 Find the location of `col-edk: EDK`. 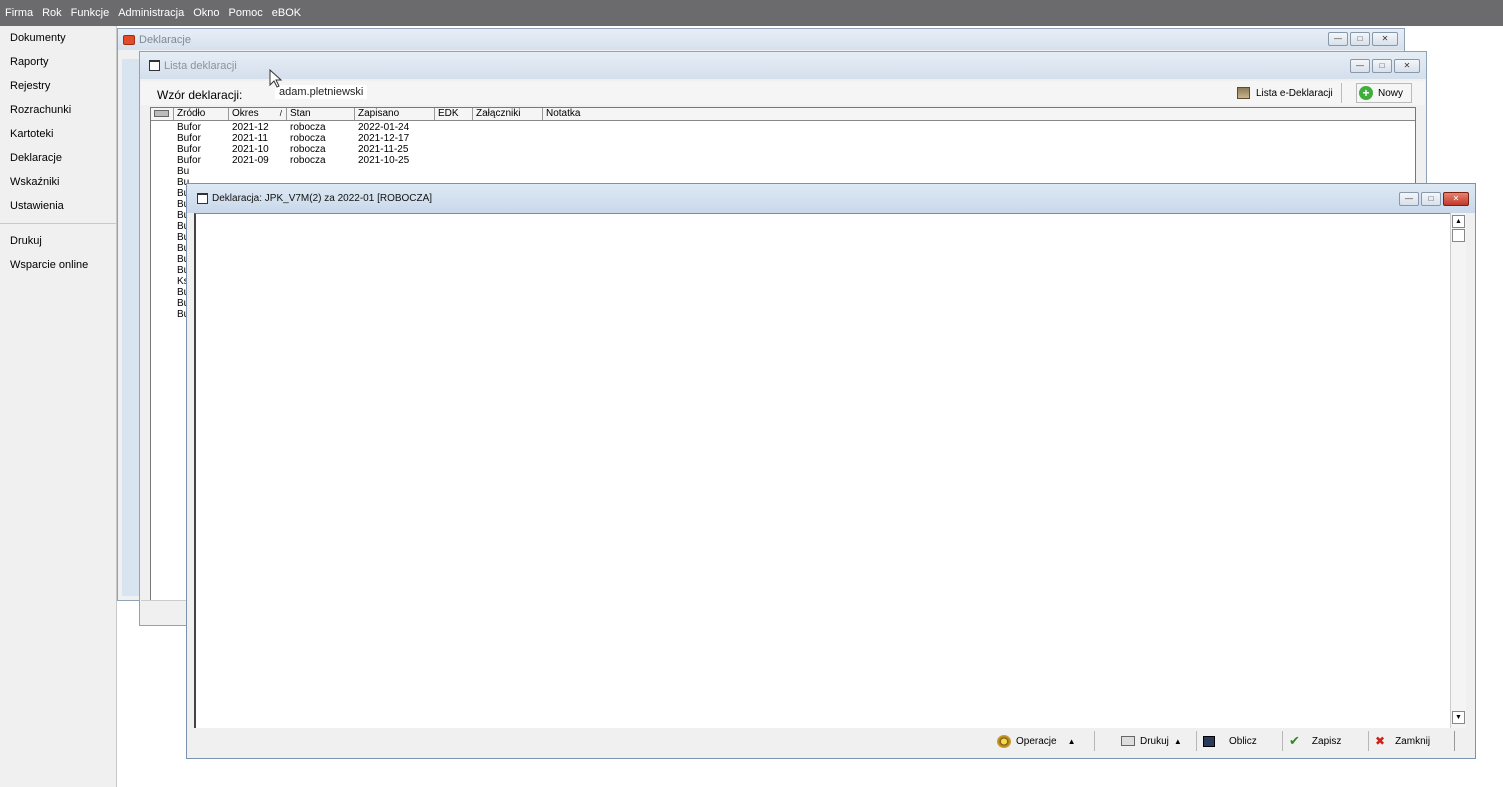

col-edk: EDK is located at coordinates (454, 114).